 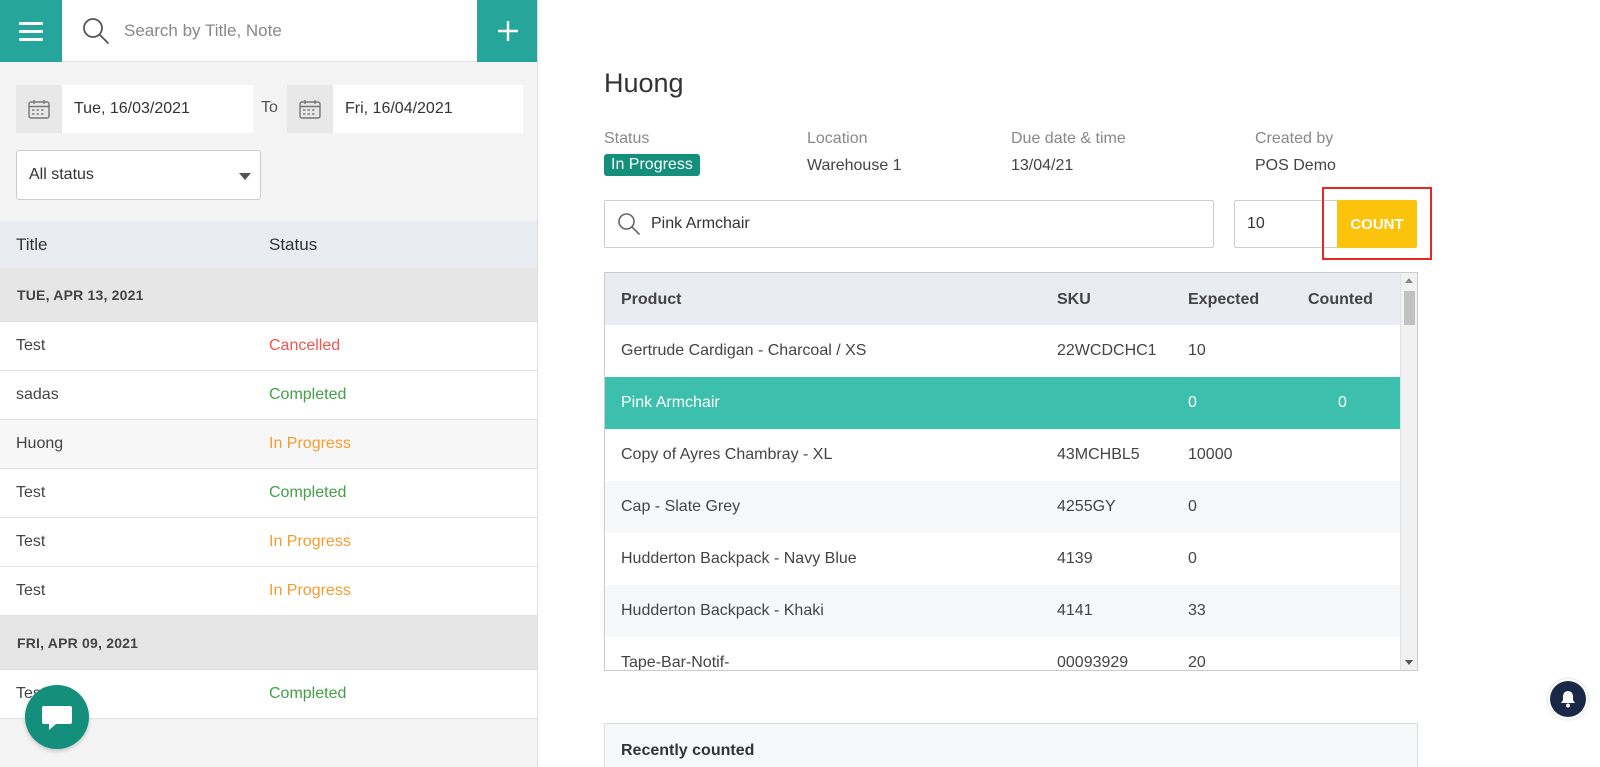 I want to click on cell-expected: 33, so click(x=1197, y=610).